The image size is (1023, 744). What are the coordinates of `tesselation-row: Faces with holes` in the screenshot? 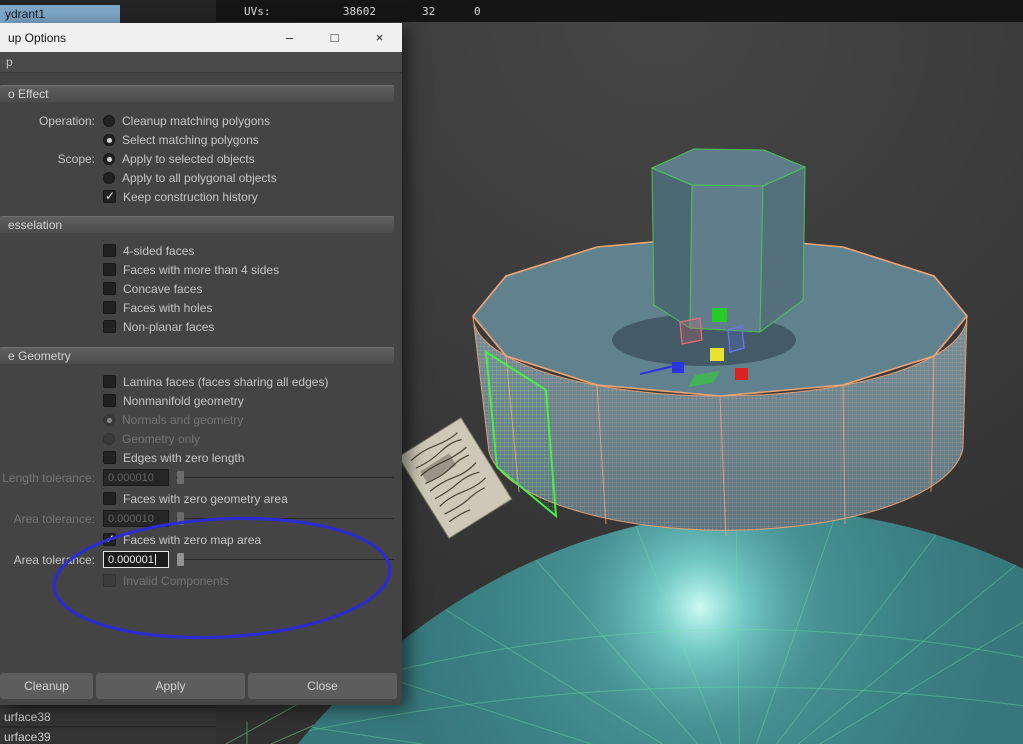 It's located at (197, 307).